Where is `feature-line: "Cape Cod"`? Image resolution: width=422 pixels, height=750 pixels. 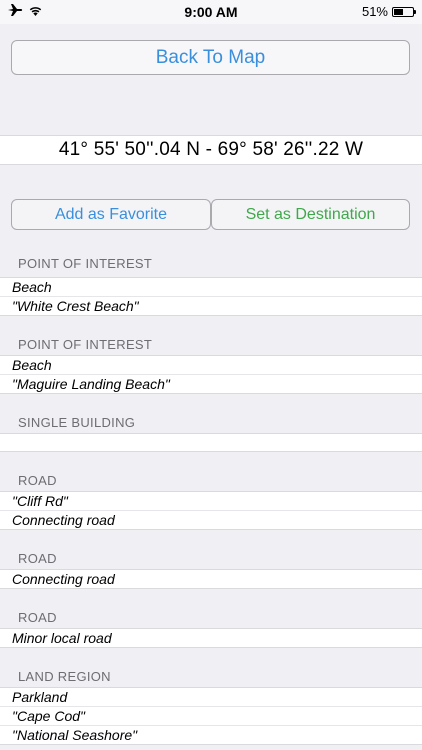 feature-line: "Cape Cod" is located at coordinates (211, 716).